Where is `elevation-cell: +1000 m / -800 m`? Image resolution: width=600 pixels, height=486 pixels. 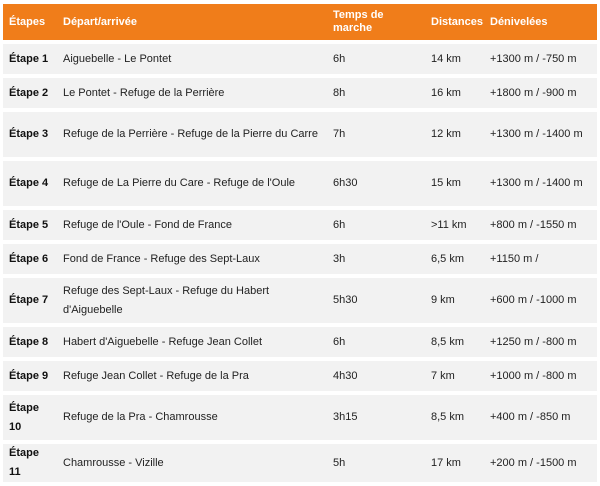 elevation-cell: +1000 m / -800 m is located at coordinates (540, 376).